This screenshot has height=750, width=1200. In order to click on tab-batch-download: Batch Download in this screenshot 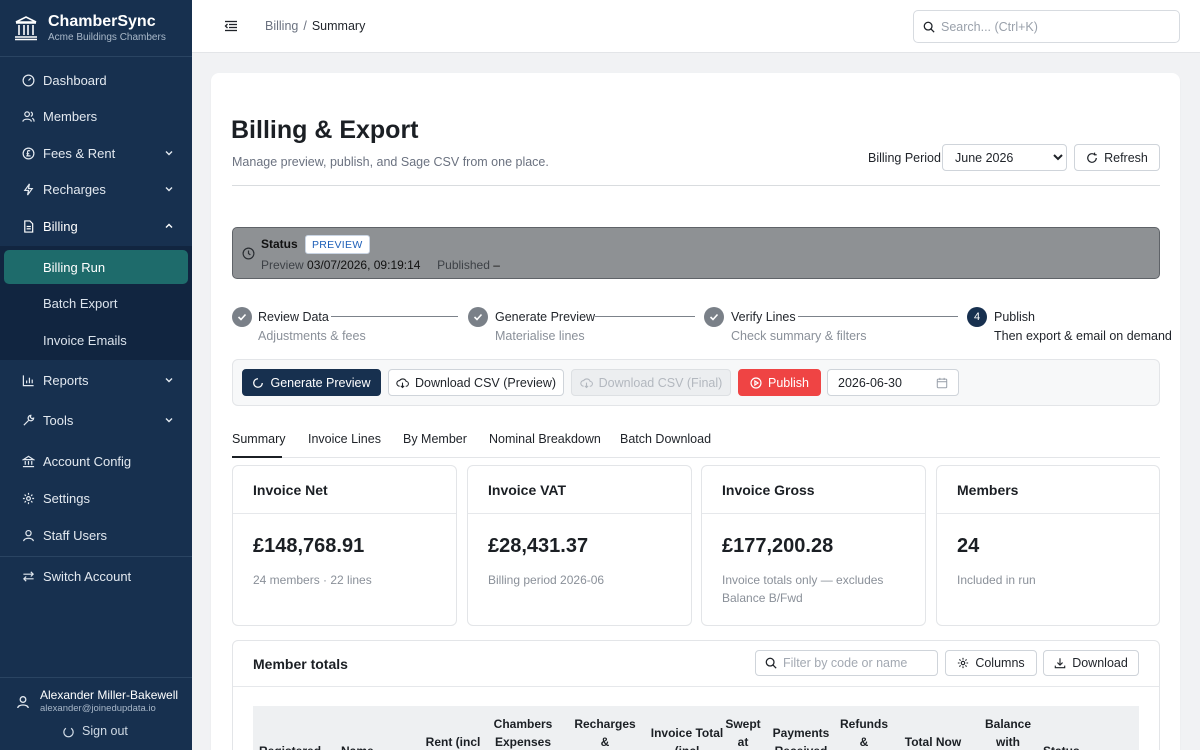, I will do `click(665, 439)`.